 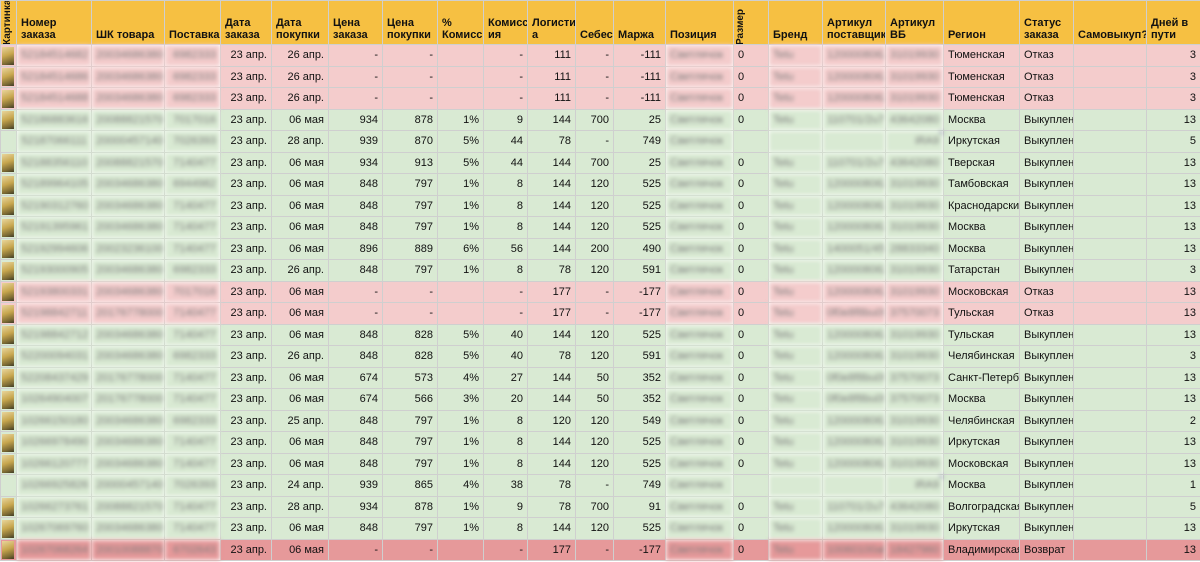 What do you see at coordinates (854, 248) in the screenshot?
I see `supplier-sku-cell: 1400051/45a6` at bounding box center [854, 248].